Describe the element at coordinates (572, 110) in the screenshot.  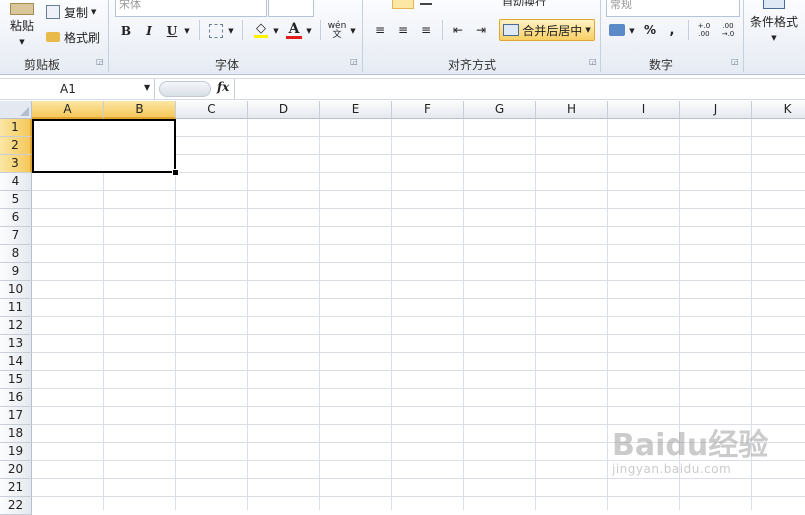
I see `column-header-h: H` at that location.